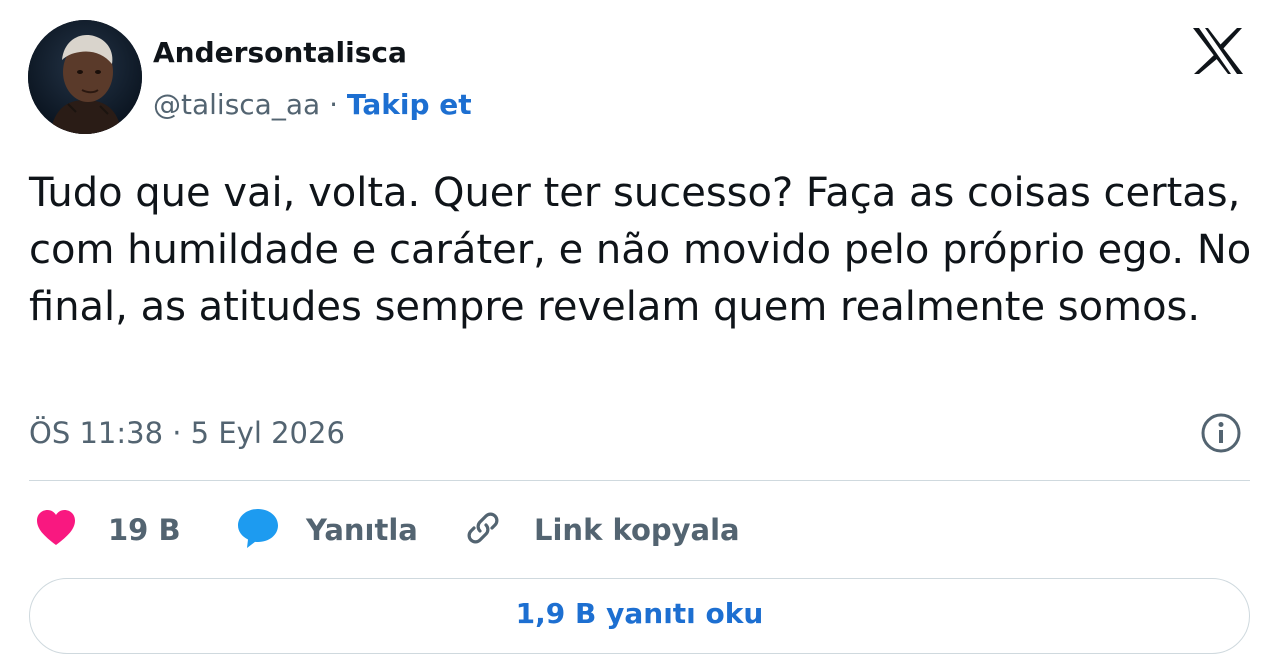 This screenshot has height=654, width=1280. I want to click on like-count: 19 B, so click(144, 530).